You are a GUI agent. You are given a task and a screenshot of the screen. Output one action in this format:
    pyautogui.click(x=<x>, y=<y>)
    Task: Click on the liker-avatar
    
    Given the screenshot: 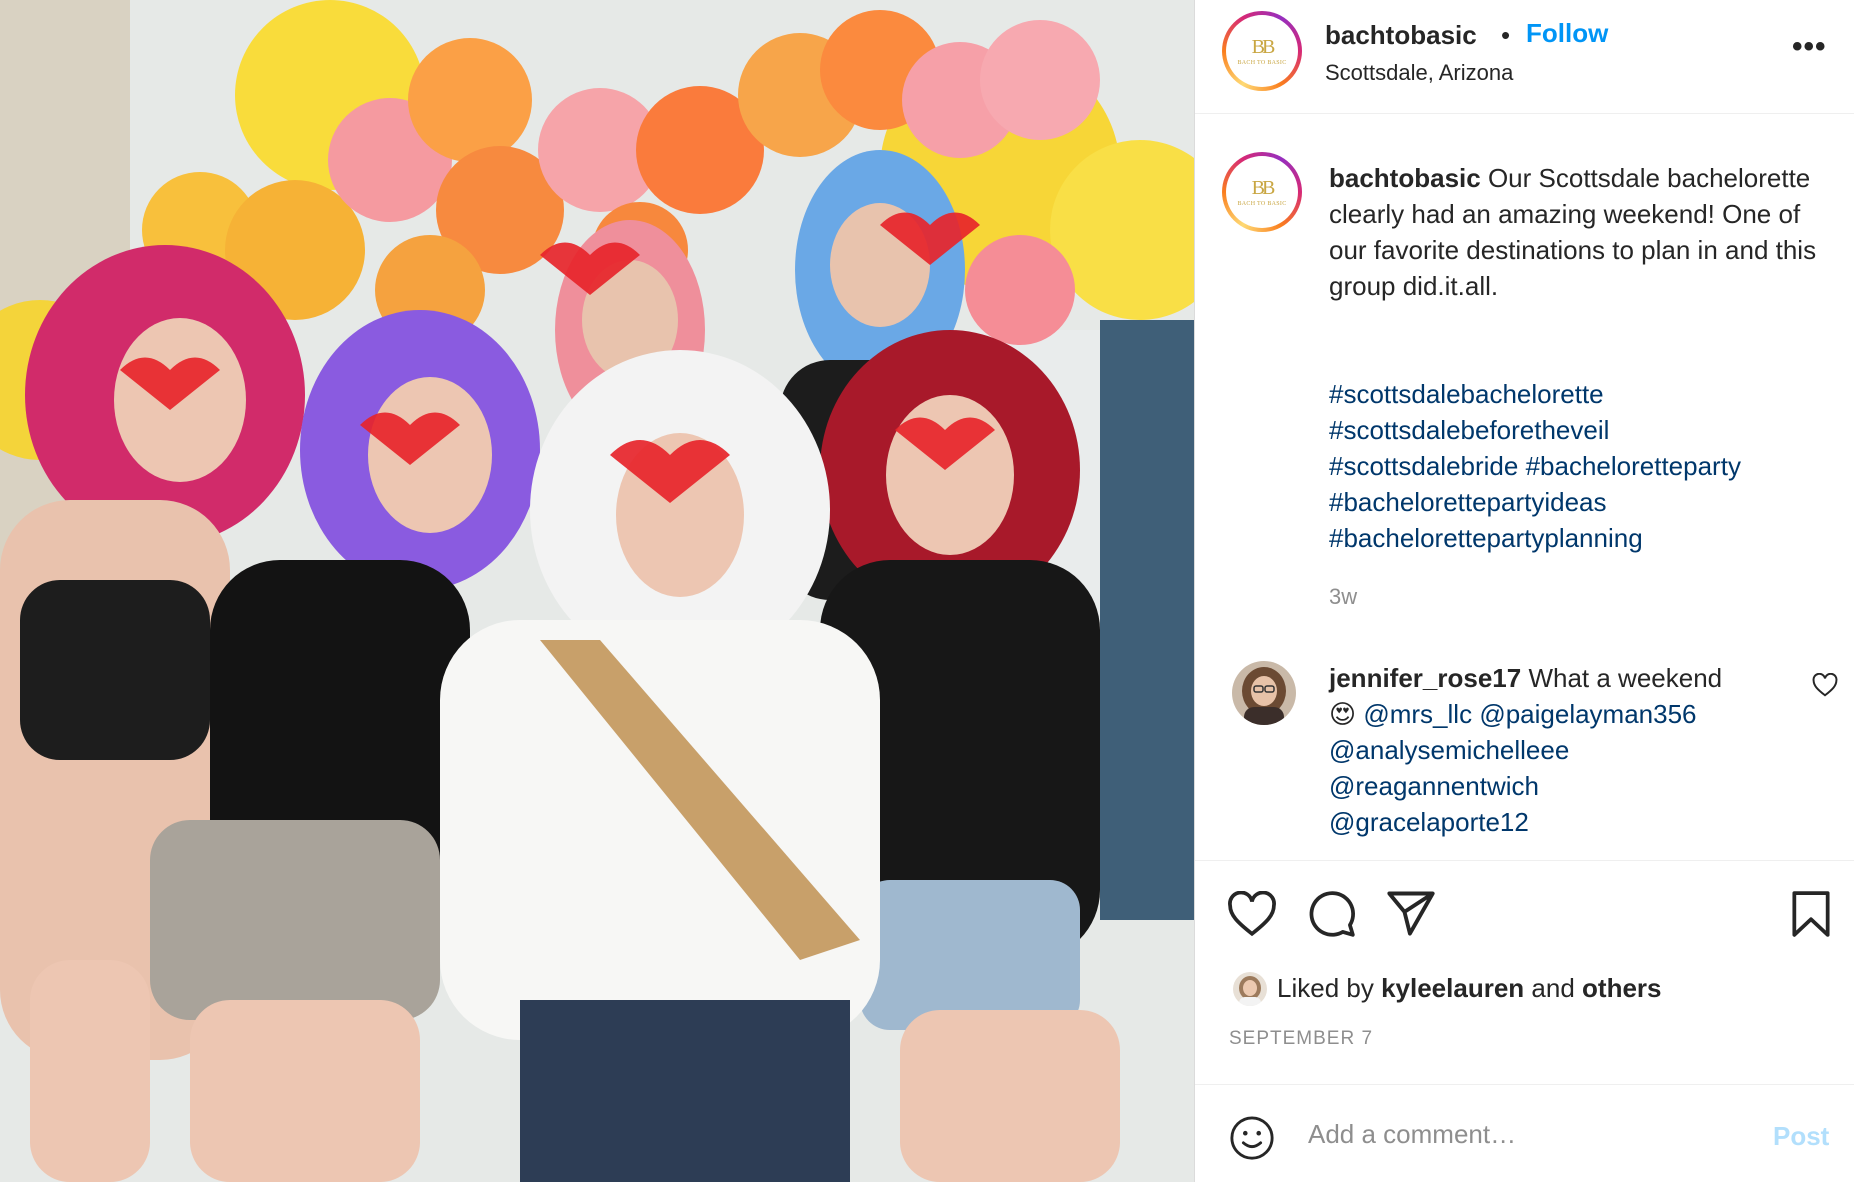 What is the action you would take?
    pyautogui.click(x=1250, y=989)
    